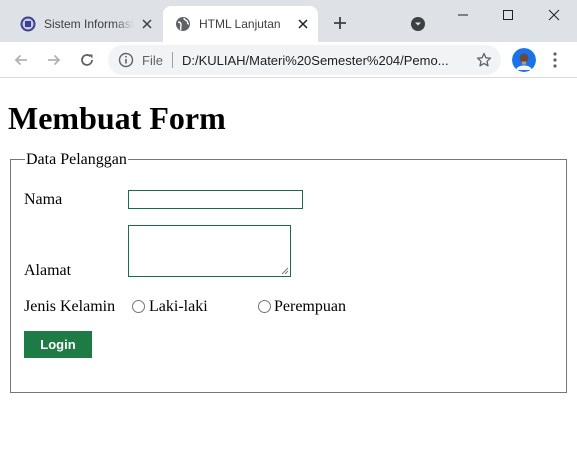 This screenshot has height=451, width=577. What do you see at coordinates (43, 199) in the screenshot?
I see `name-label: Nama` at bounding box center [43, 199].